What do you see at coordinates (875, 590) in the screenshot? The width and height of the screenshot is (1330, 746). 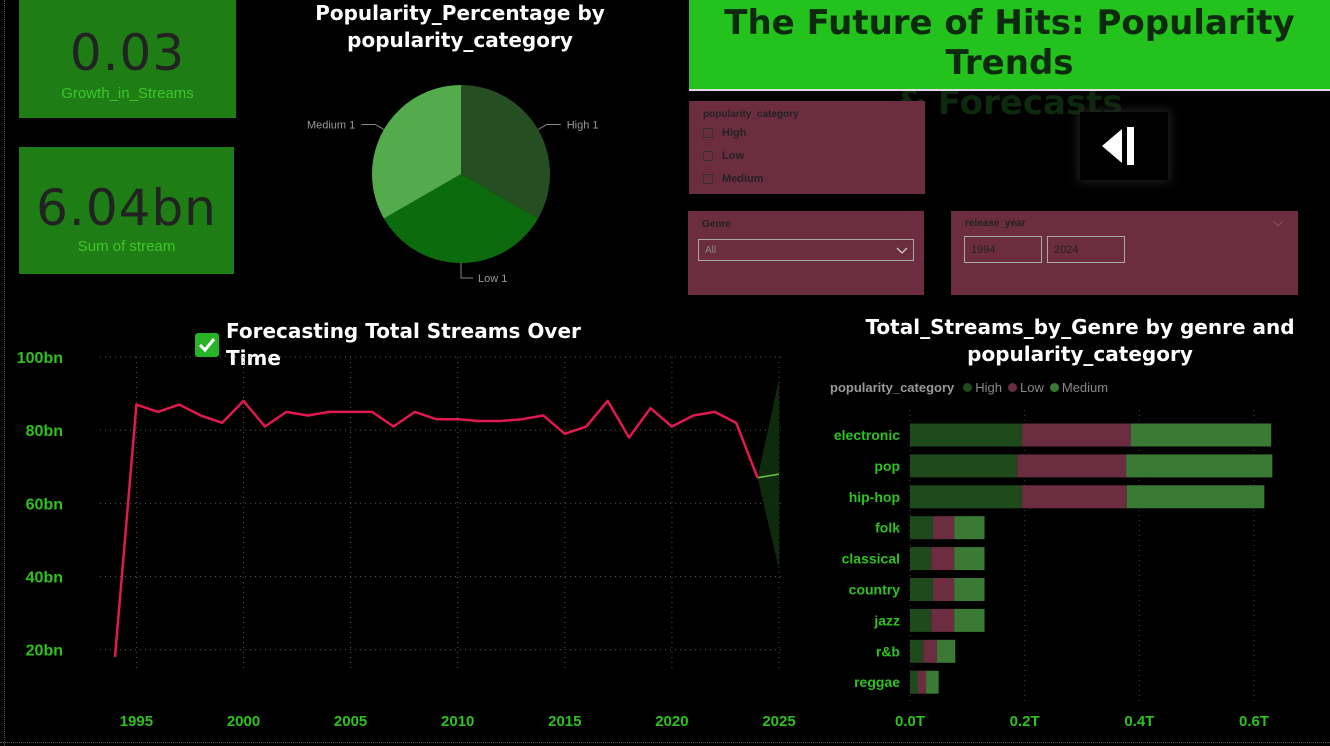 I see `category-label: country` at bounding box center [875, 590].